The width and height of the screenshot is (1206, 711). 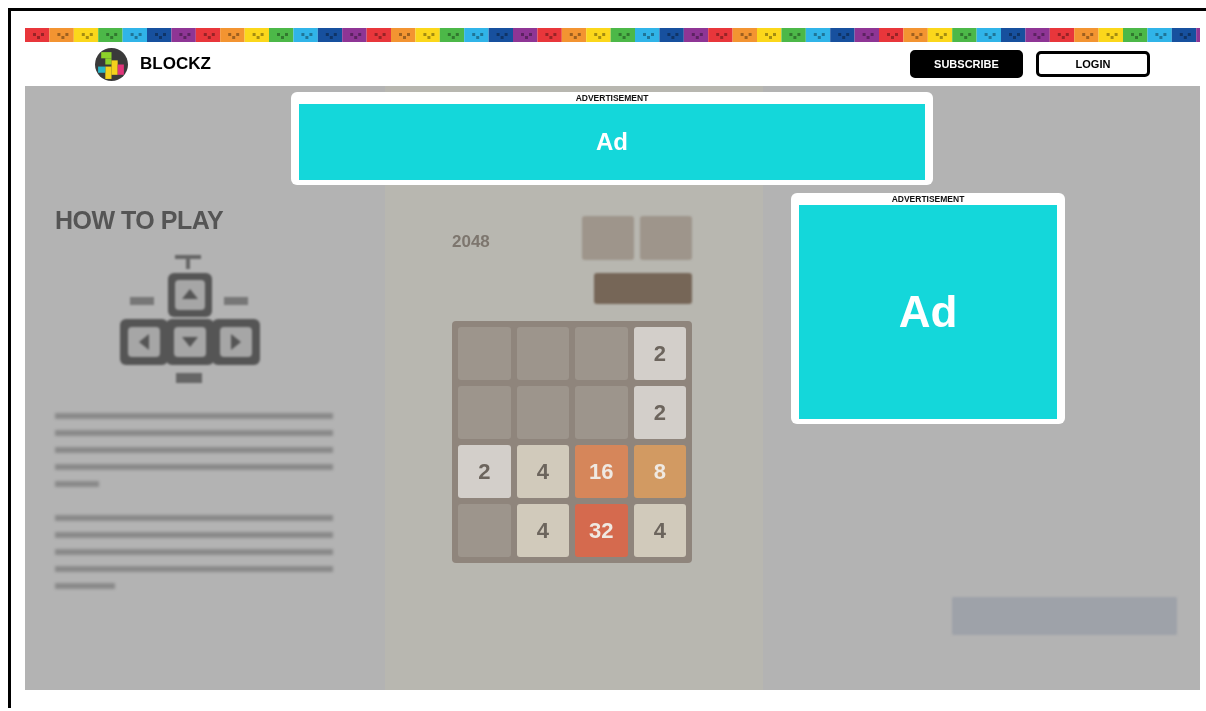 What do you see at coordinates (471, 242) in the screenshot?
I see `game-title: 2048` at bounding box center [471, 242].